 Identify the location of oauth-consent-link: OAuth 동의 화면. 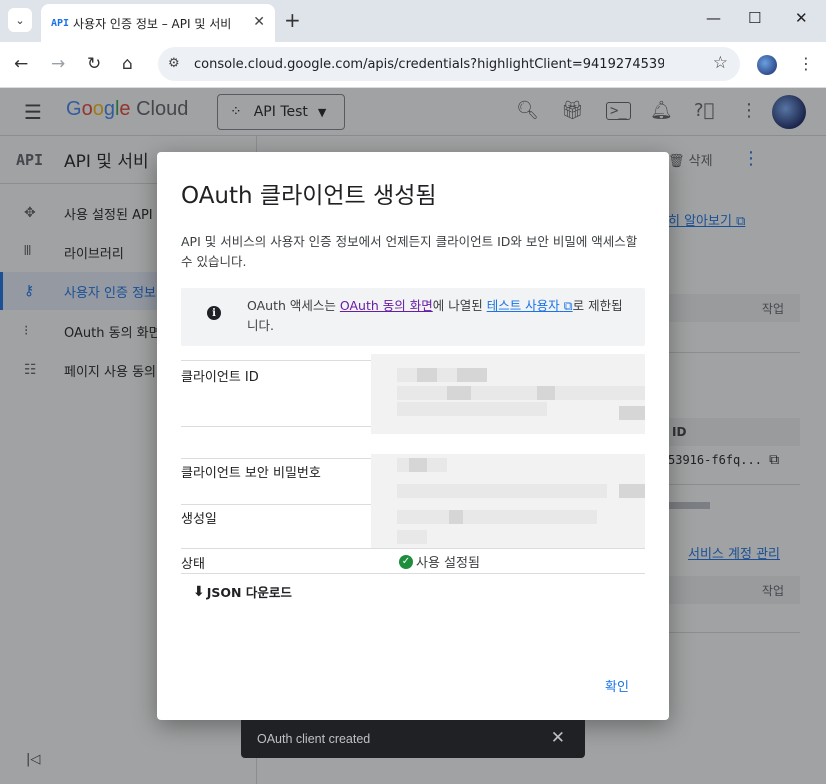
(386, 305).